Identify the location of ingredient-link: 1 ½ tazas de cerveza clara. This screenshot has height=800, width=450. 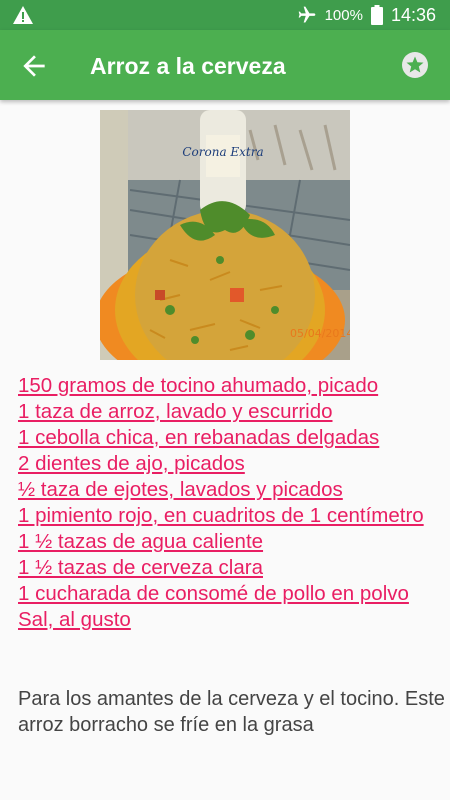
(232, 568).